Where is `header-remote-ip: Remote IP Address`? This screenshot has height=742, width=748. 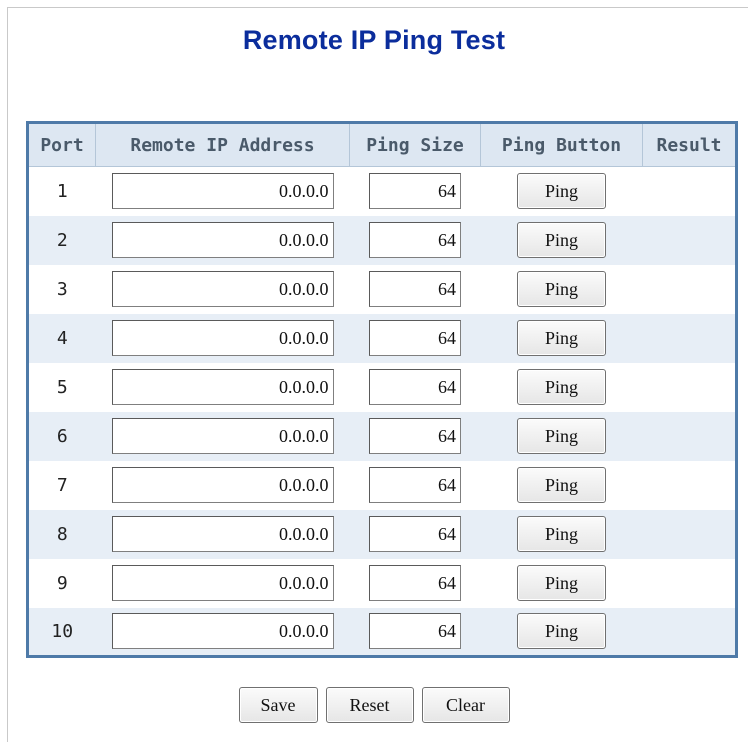 header-remote-ip: Remote IP Address is located at coordinates (222, 144).